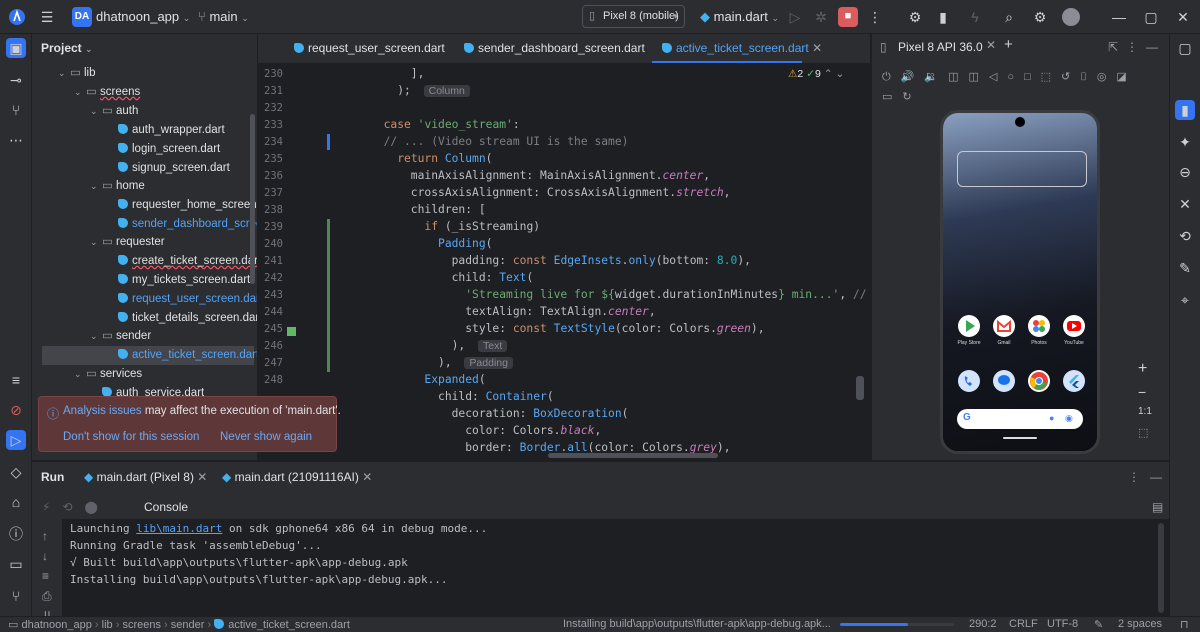 This screenshot has height=632, width=1200. Describe the element at coordinates (16, 410) in the screenshot. I see `no-analysis-icon: ⊘` at that location.